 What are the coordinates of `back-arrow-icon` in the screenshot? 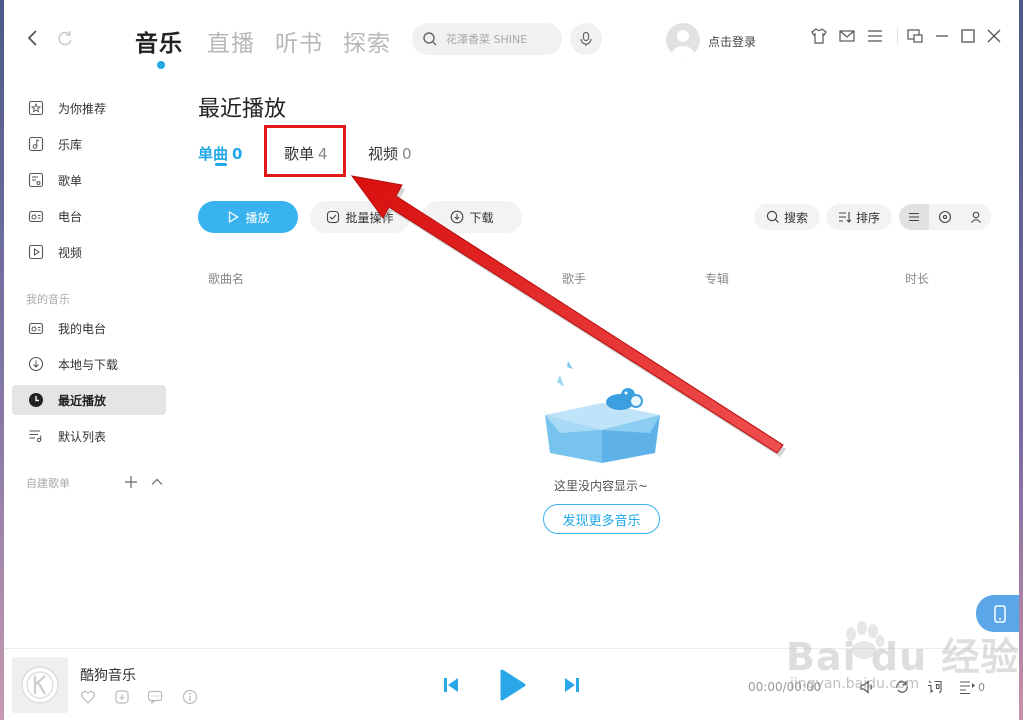 It's located at (33, 38).